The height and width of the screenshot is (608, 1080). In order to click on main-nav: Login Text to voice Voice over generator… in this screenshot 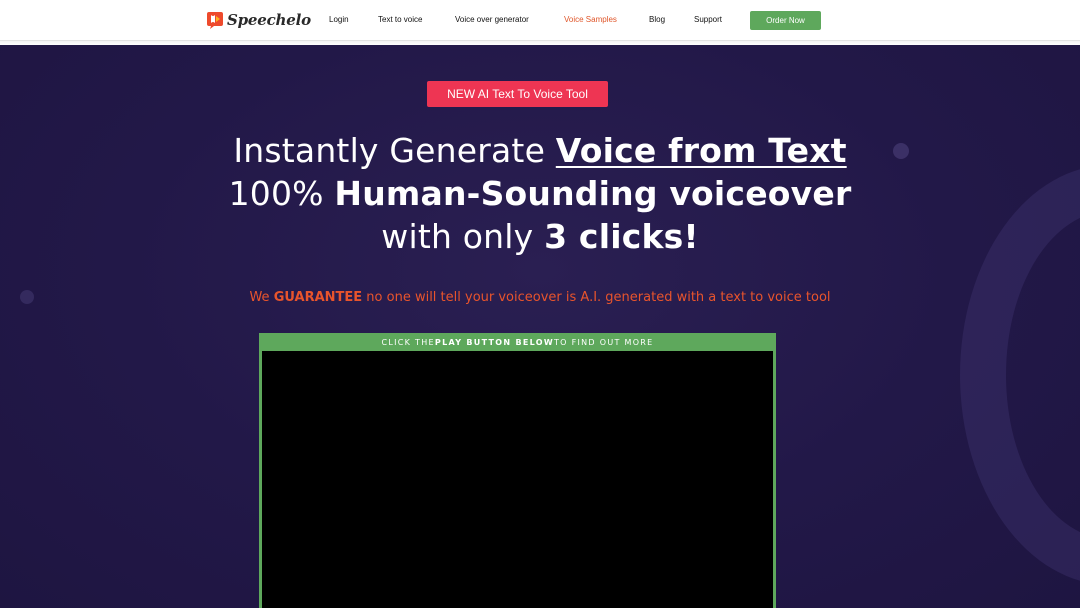, I will do `click(540, 21)`.